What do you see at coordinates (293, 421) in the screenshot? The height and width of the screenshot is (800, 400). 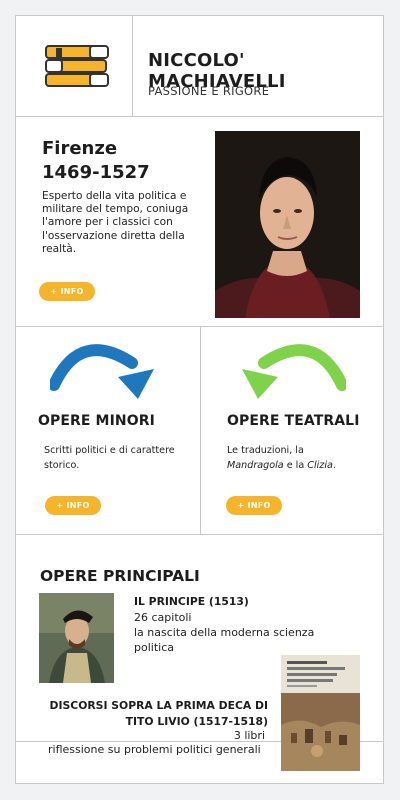 I see `opere-teatrali-title: OPERE TEATRALI` at bounding box center [293, 421].